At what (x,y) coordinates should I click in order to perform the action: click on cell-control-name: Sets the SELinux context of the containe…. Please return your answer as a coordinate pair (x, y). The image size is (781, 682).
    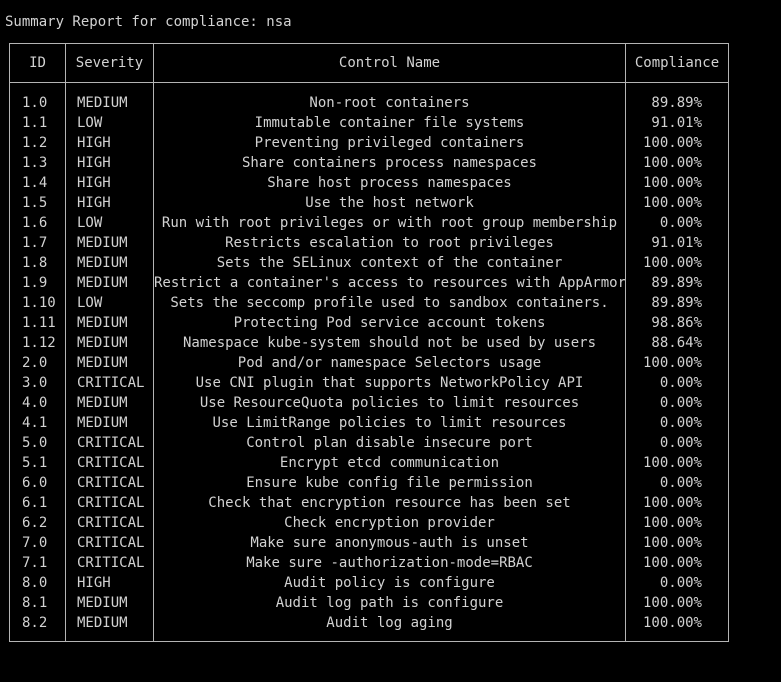
    Looking at the image, I should click on (389, 263).